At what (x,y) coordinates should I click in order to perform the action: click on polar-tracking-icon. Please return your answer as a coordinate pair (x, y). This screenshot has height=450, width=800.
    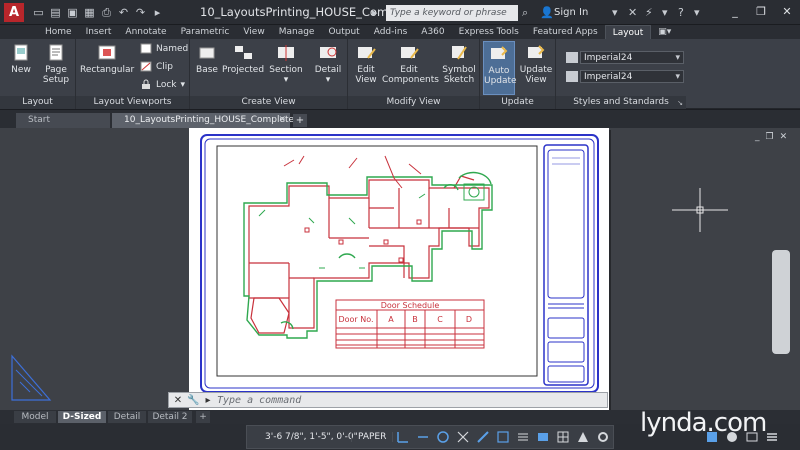
    Looking at the image, I should click on (443, 437).